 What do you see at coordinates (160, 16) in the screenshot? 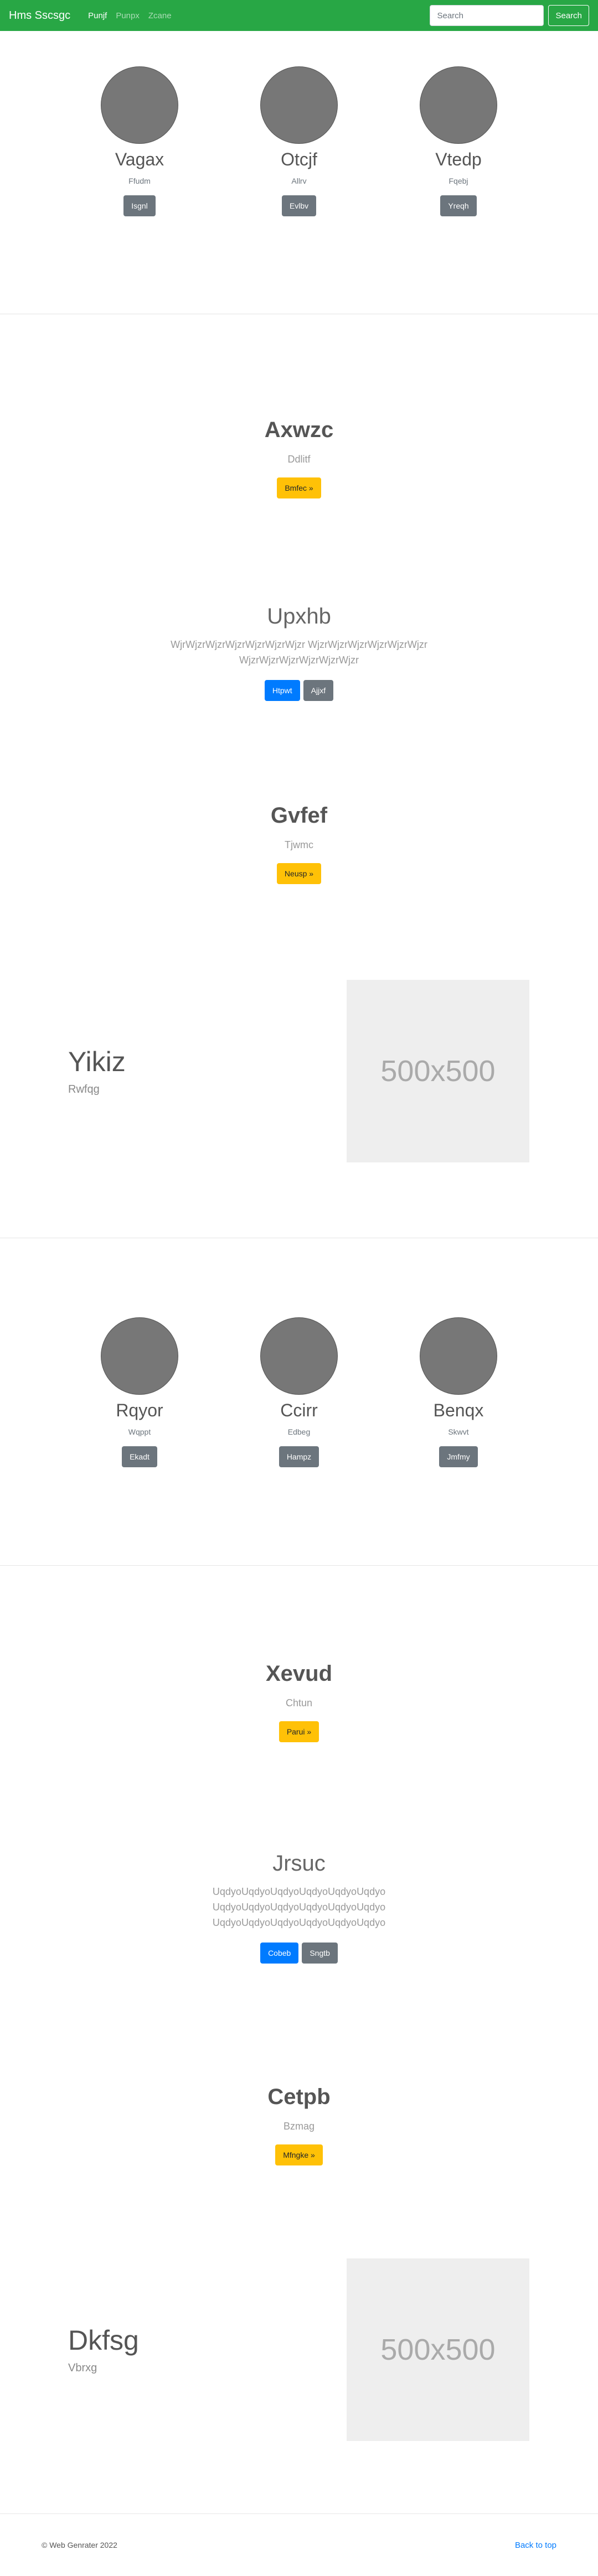
I see `nav-link-3: Zcane` at bounding box center [160, 16].